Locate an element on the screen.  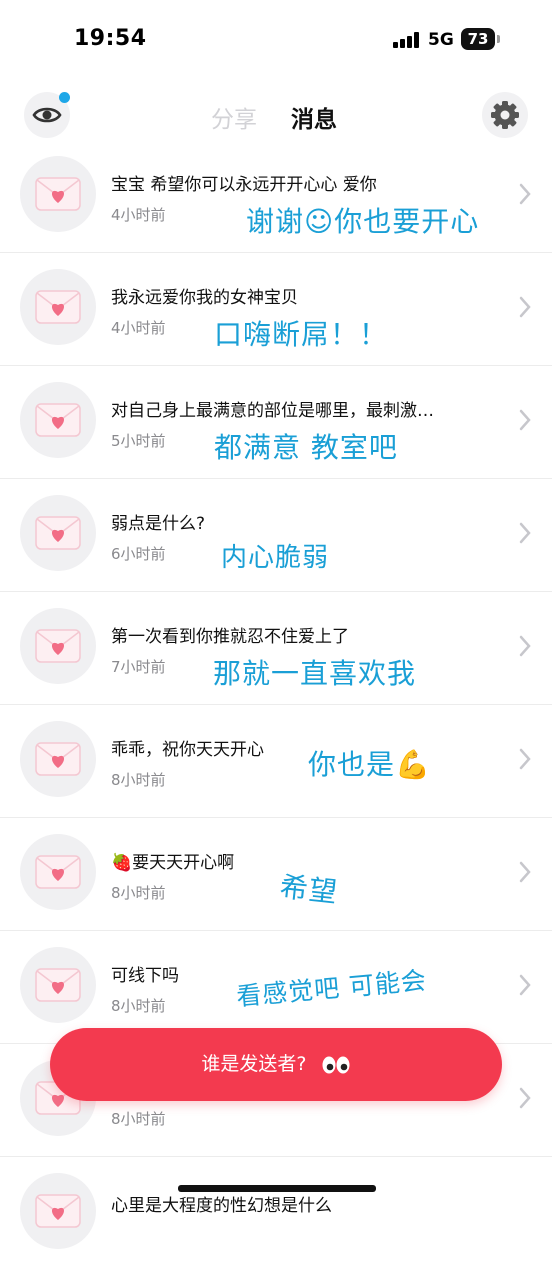
notification-dot is located at coordinates (64, 97).